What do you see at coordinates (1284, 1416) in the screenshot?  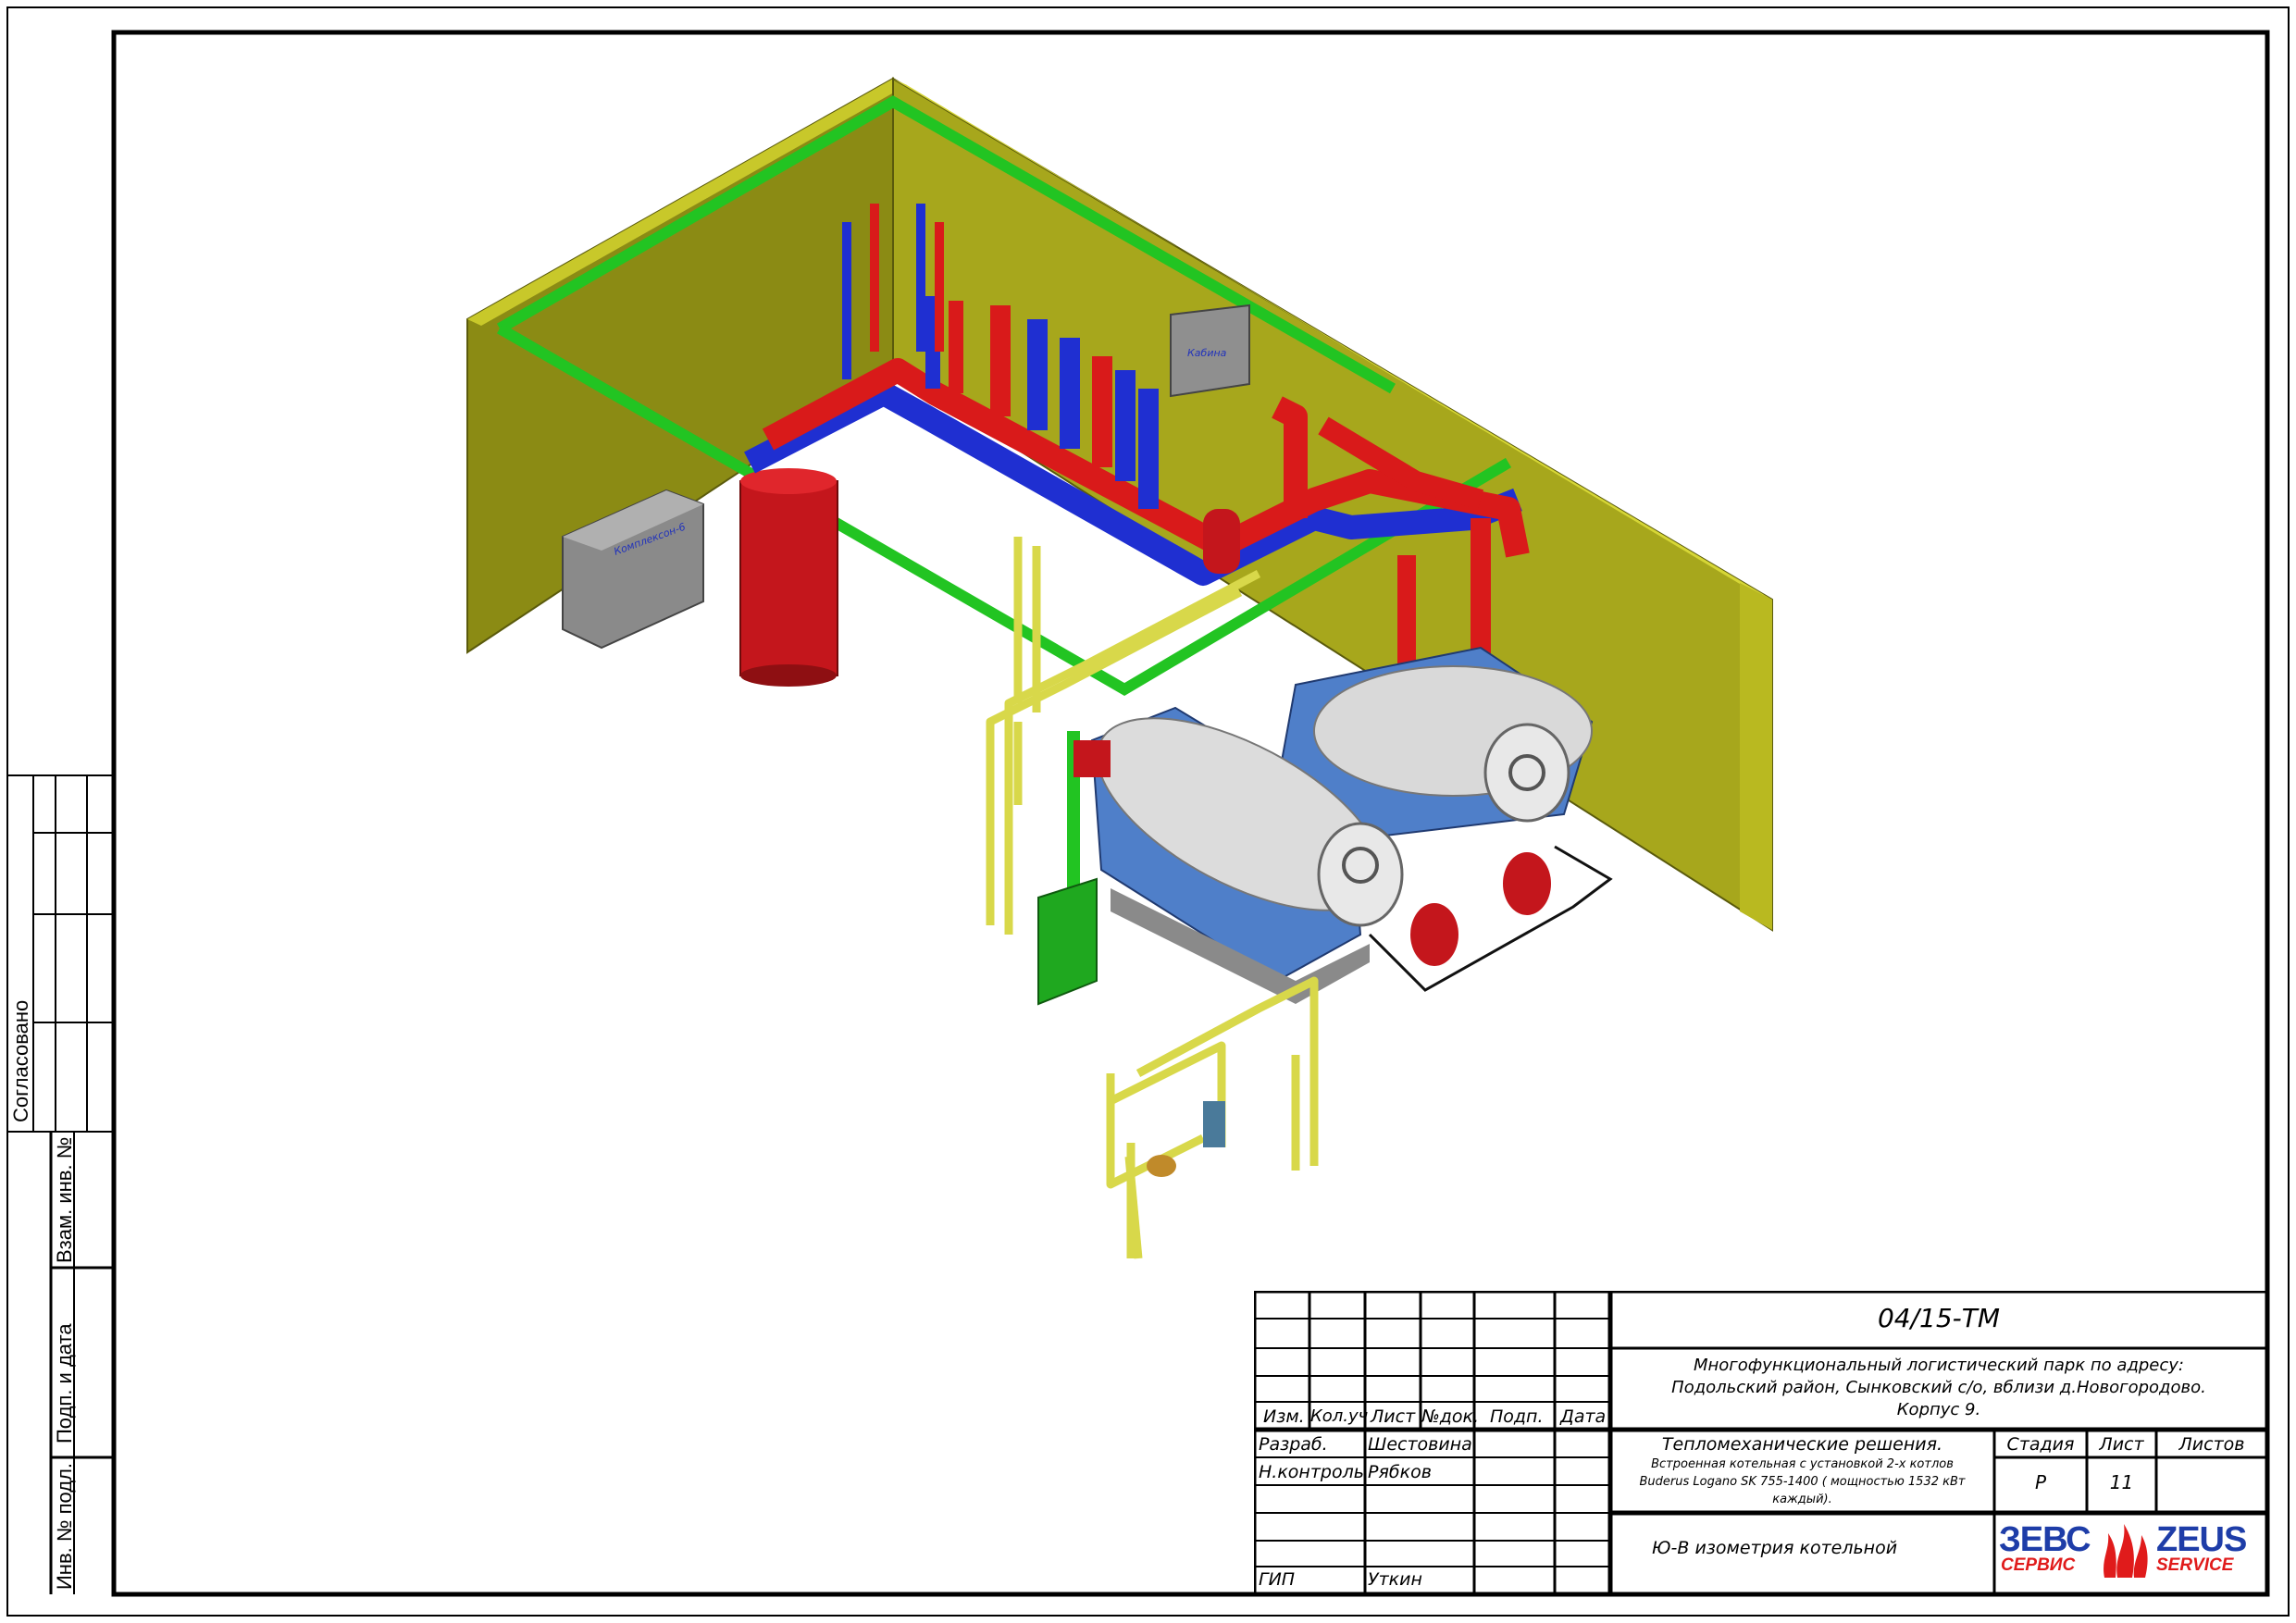 I see `hdr-izm: Изм.` at bounding box center [1284, 1416].